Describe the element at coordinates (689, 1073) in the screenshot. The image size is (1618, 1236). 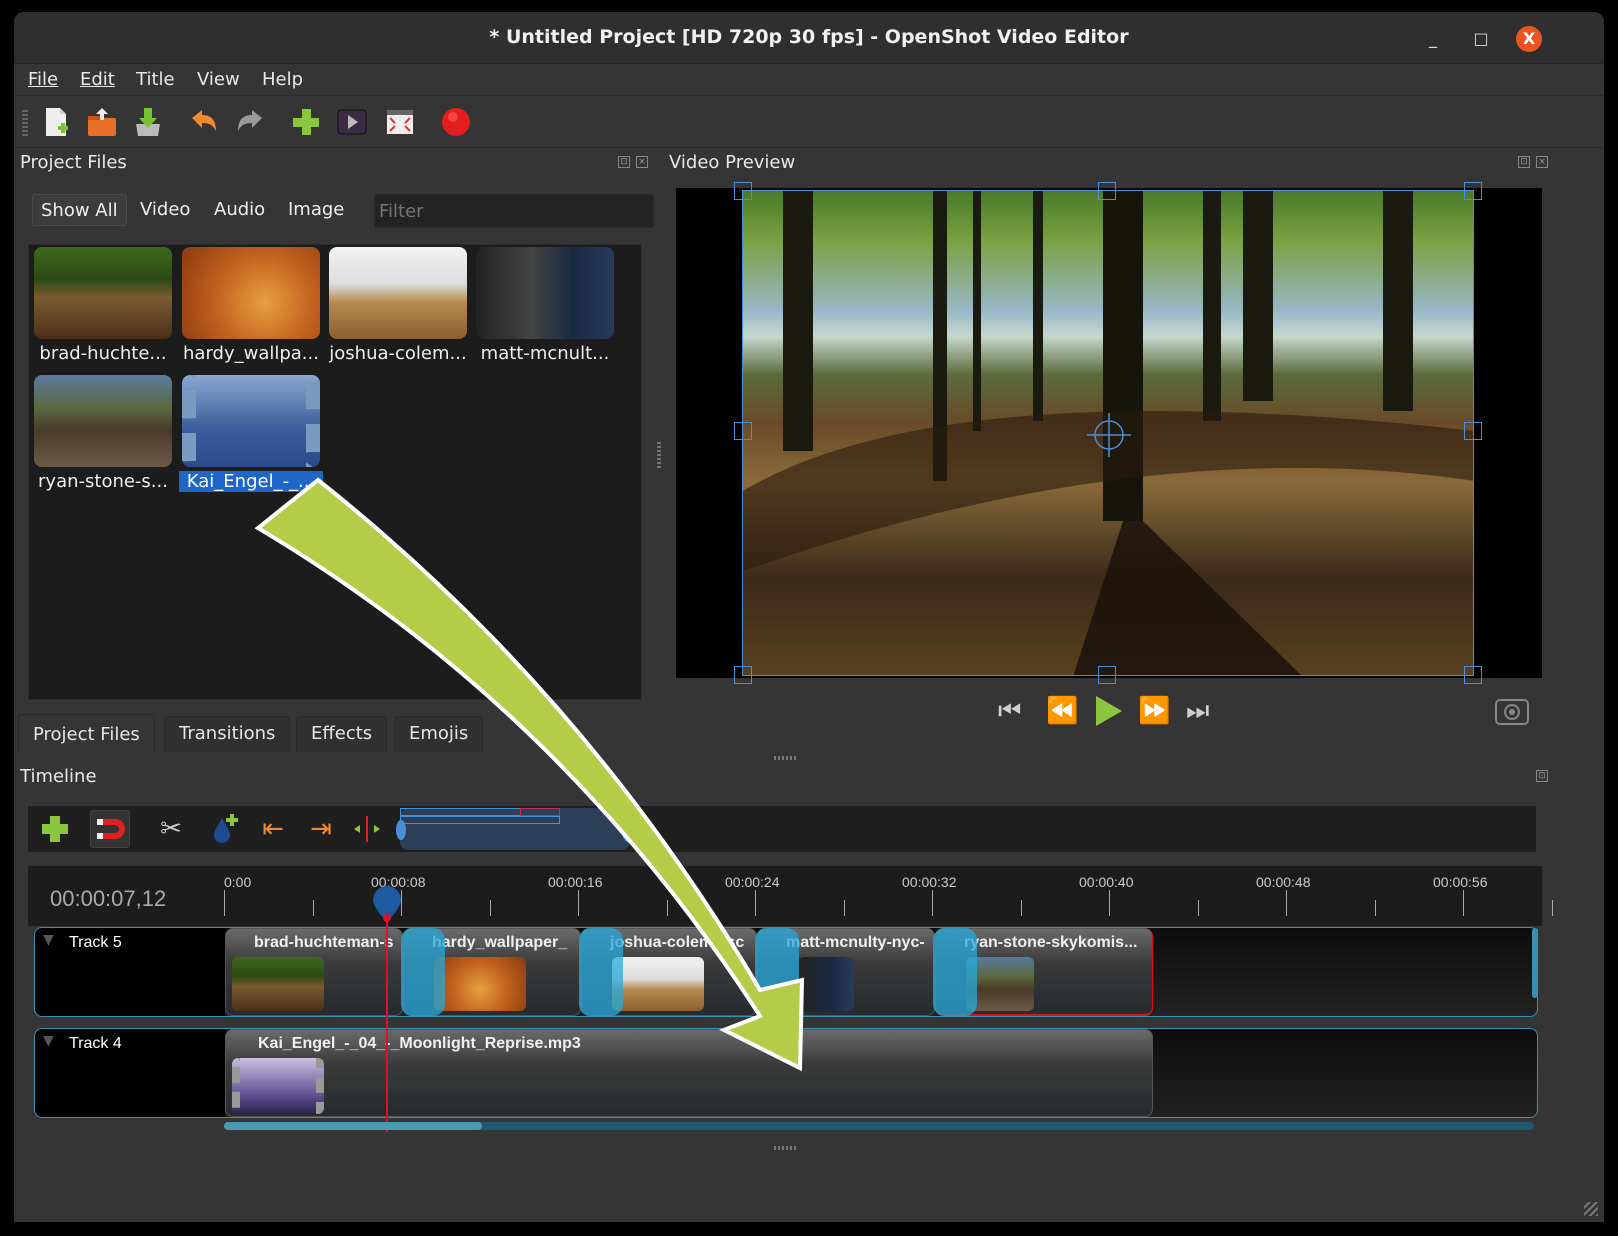
I see `timeline-clip: Kai_Engel_-_04_-_Moonlight_Reprise.mp3` at that location.